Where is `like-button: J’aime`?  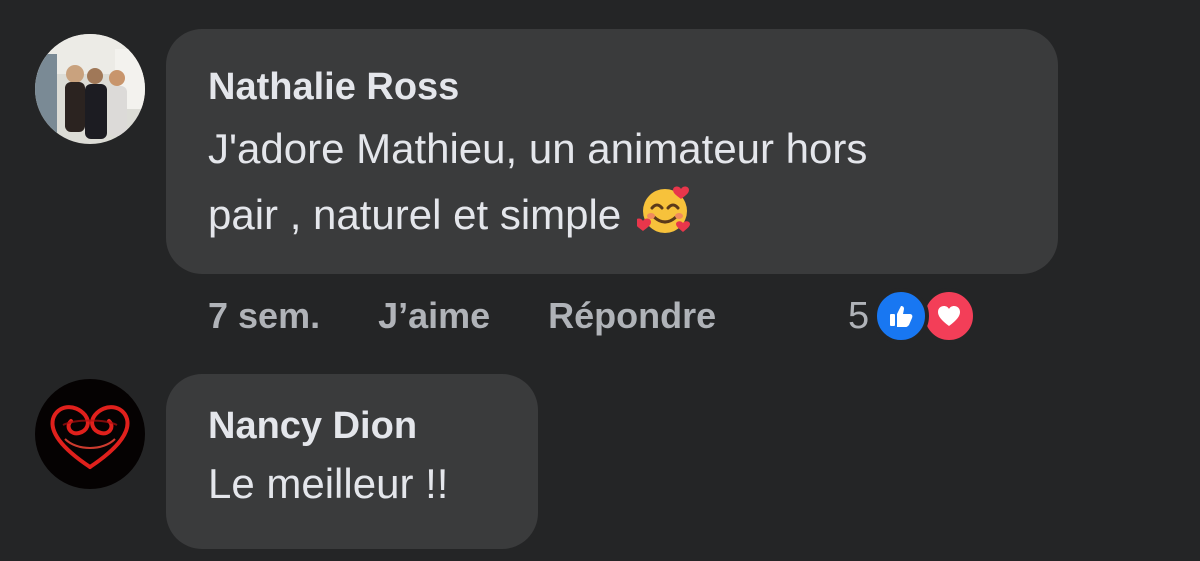 like-button: J’aime is located at coordinates (434, 316).